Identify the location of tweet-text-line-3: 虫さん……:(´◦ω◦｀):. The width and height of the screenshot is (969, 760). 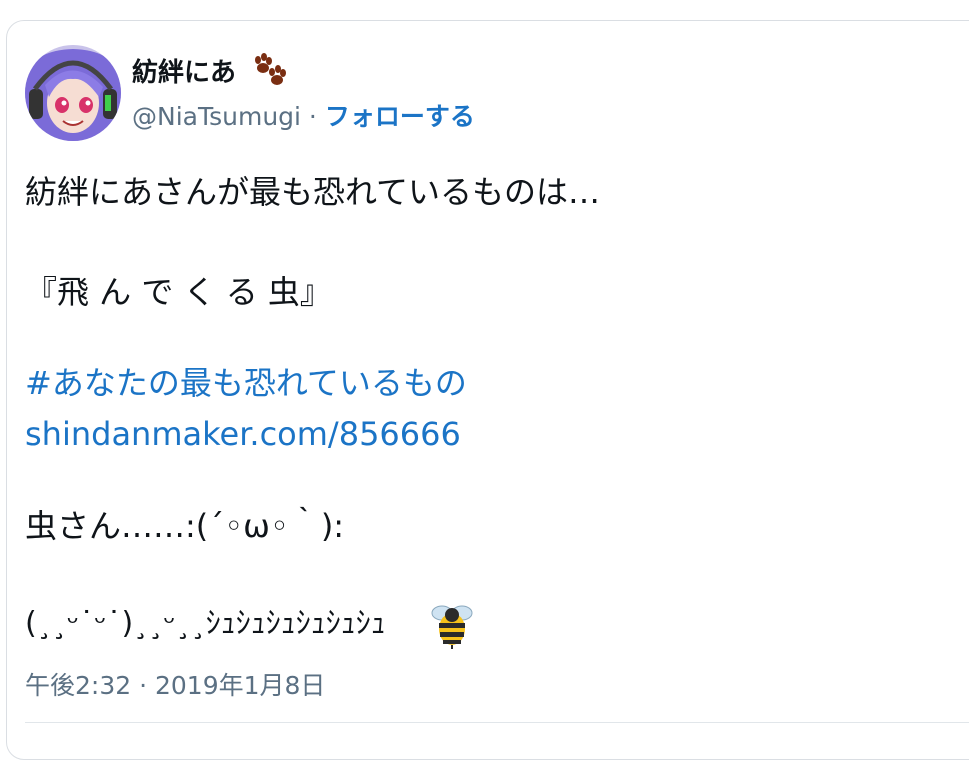
(185, 526).